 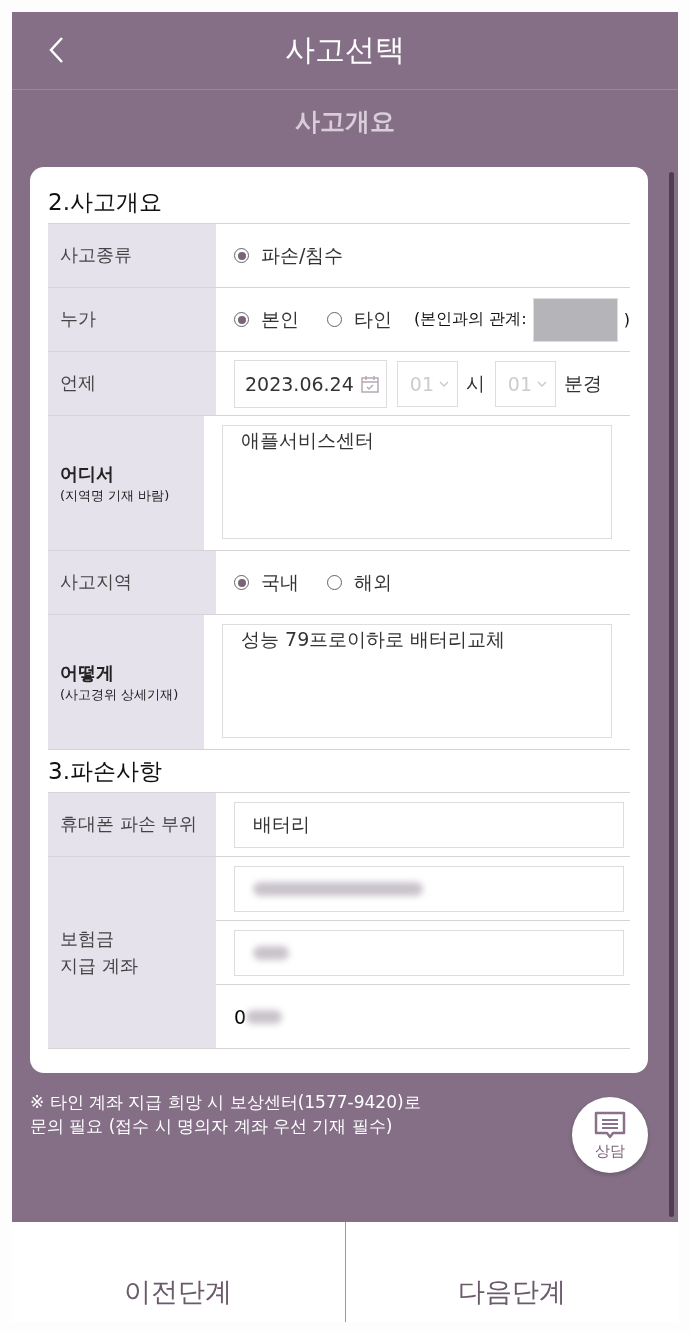 I want to click on back-icon, so click(x=56, y=50).